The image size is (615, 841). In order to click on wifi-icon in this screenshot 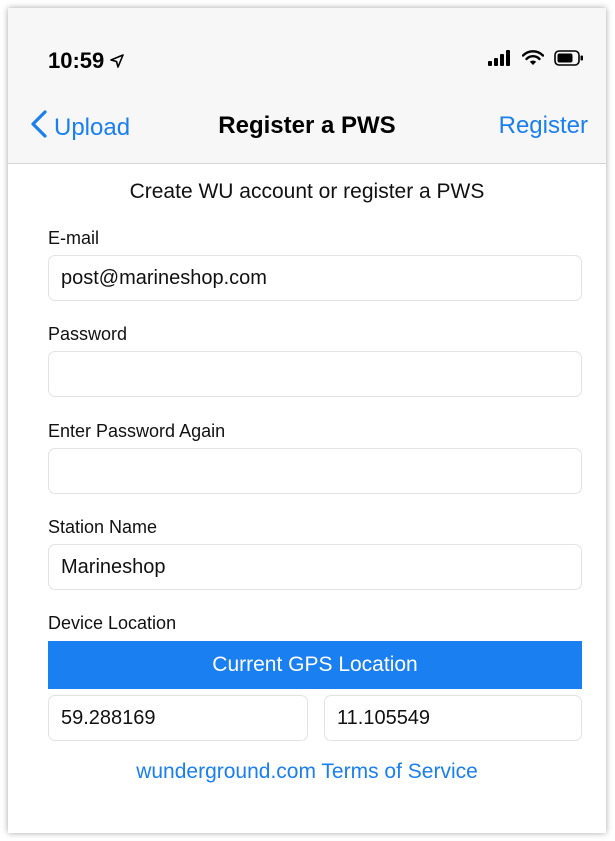, I will do `click(533, 60)`.